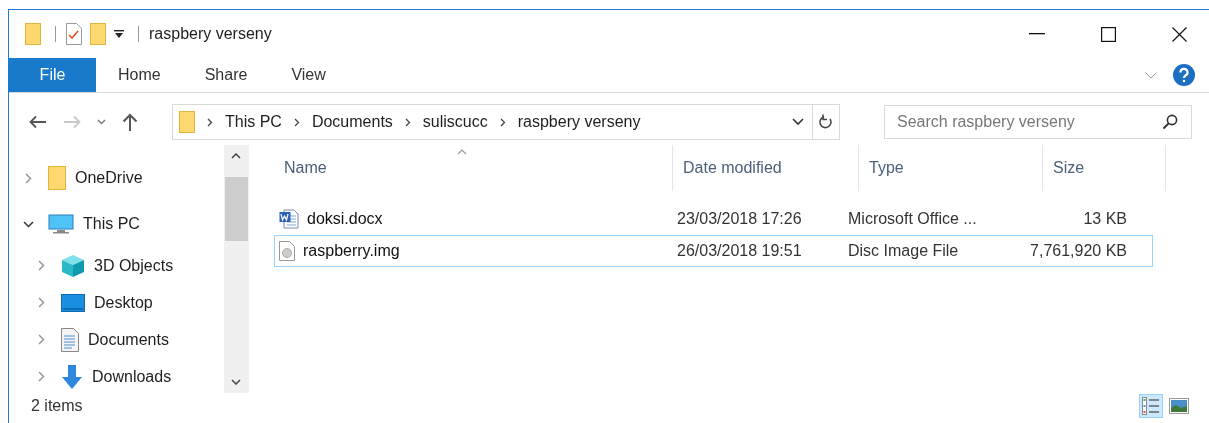  I want to click on breadcrumb: This PC, so click(253, 122).